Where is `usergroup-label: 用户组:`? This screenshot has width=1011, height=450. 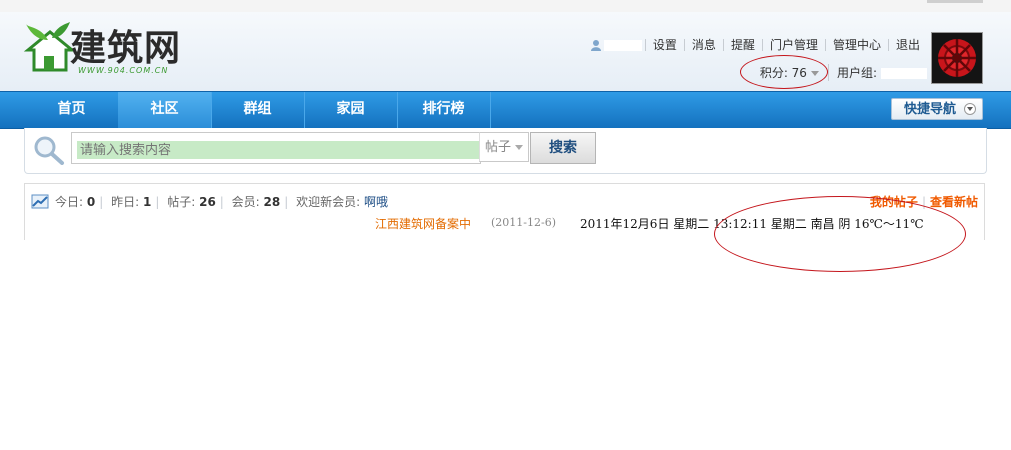 usergroup-label: 用户组: is located at coordinates (877, 72).